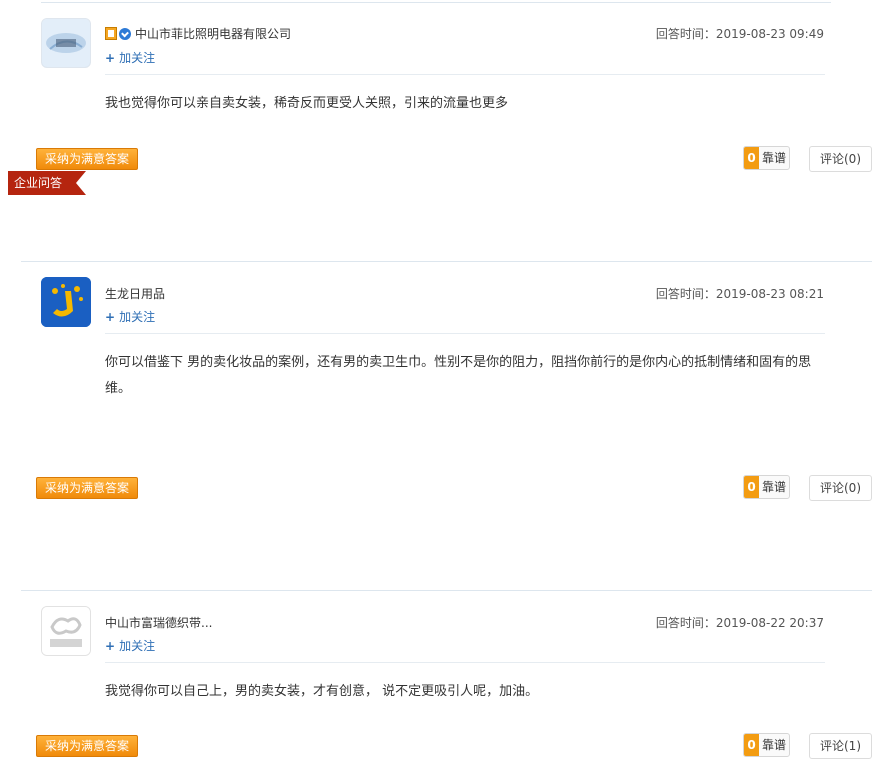  I want to click on user-name-row: 中山市菲比照明电器有限公司, so click(198, 33).